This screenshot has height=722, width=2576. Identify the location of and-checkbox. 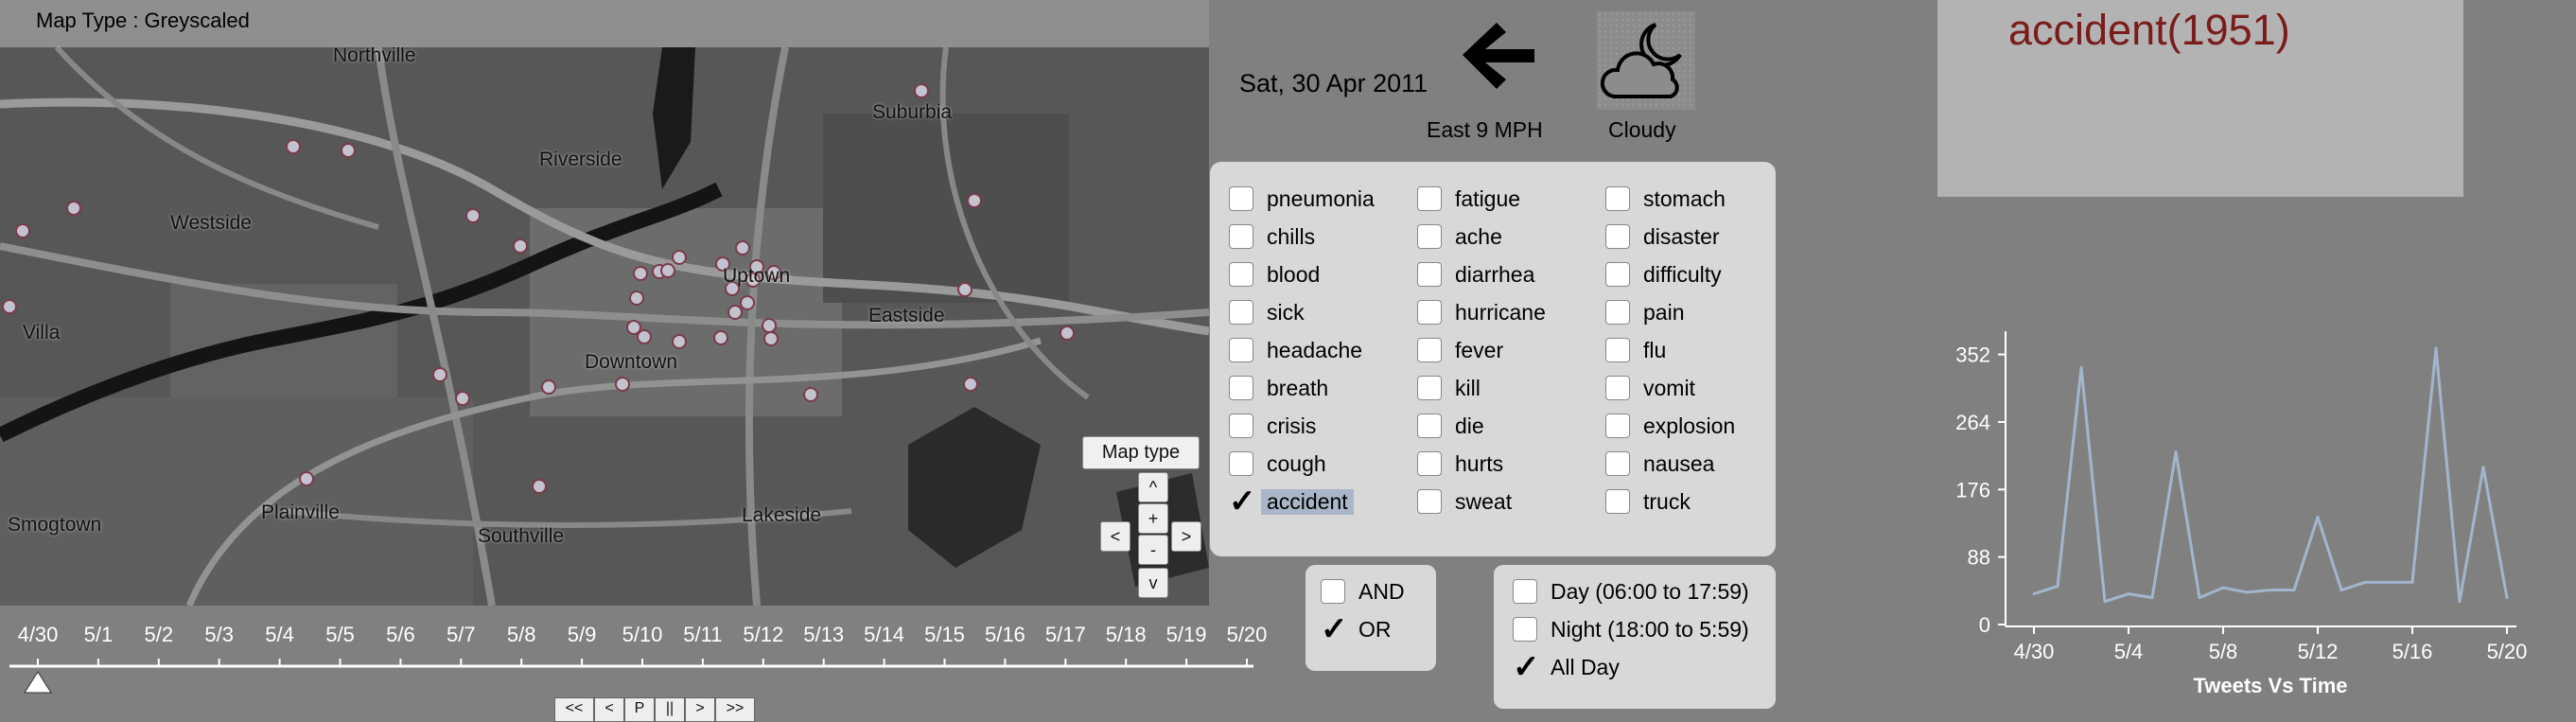
(1333, 591).